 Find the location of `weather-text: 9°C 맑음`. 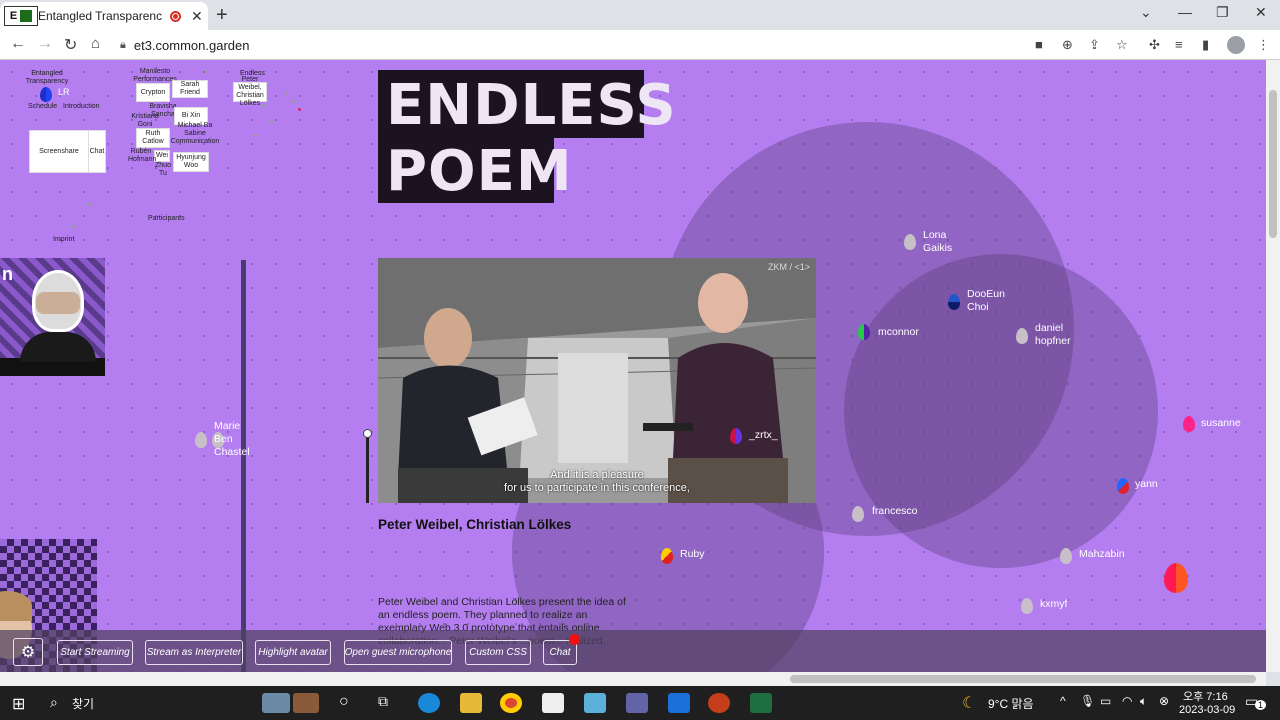

weather-text: 9°C 맑음 is located at coordinates (1011, 703).